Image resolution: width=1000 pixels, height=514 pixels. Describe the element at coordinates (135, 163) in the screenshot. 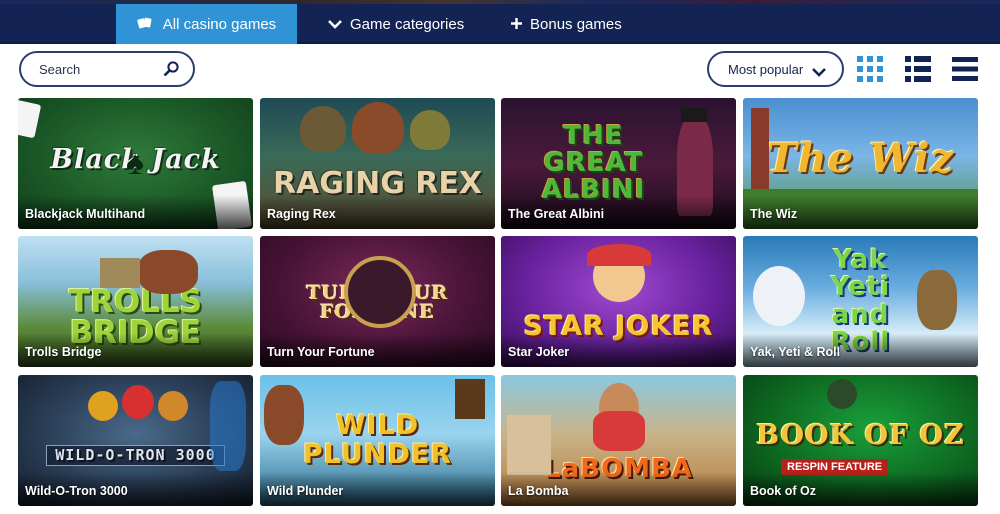

I see `game-card: ♠ Black Jack Blackjack Multihand` at that location.